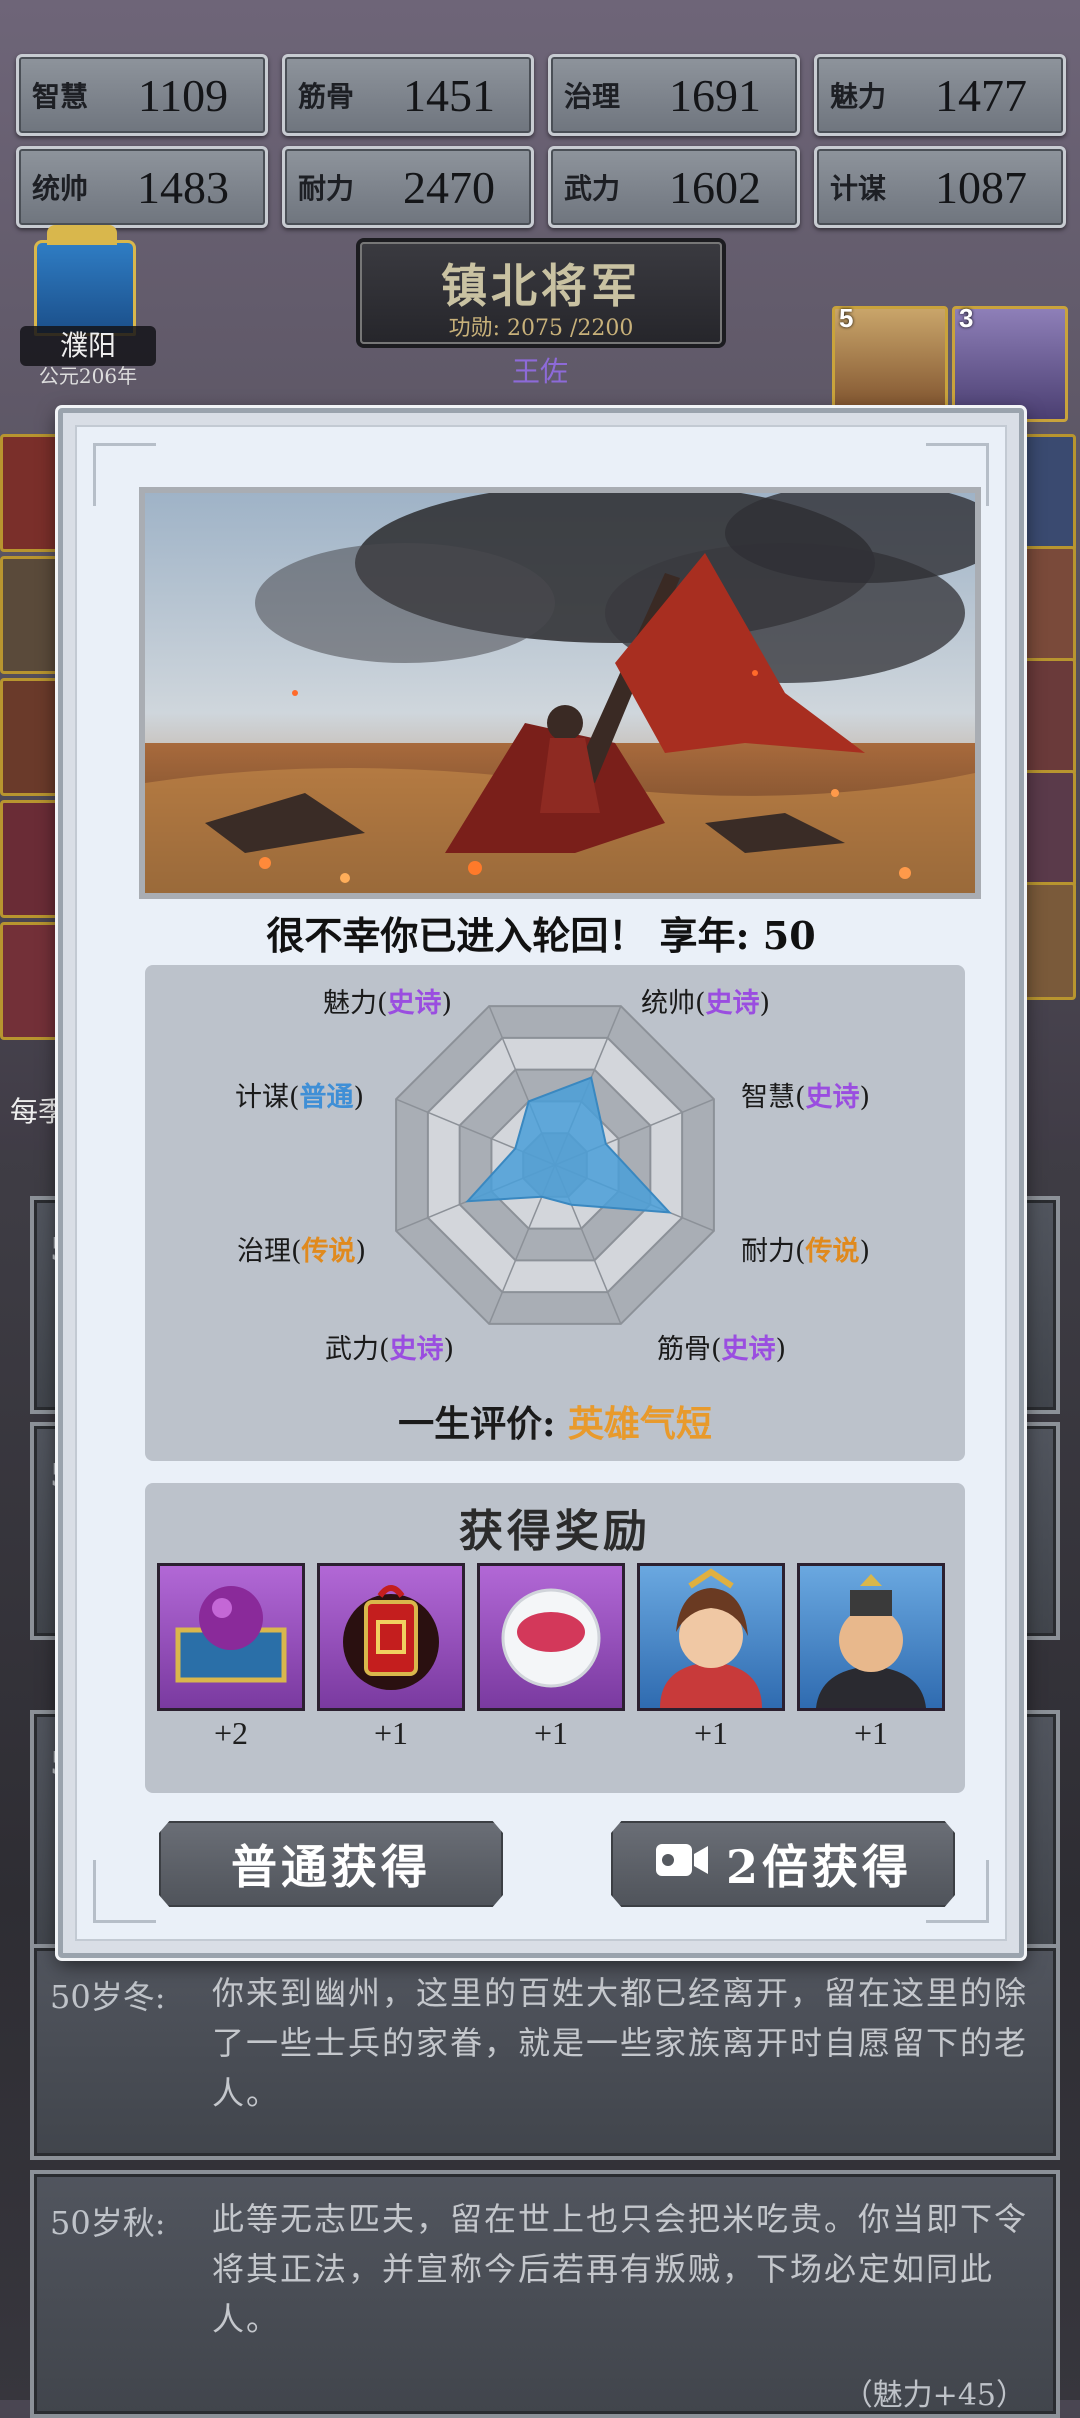 This screenshot has width=1080, height=2418. What do you see at coordinates (331, 1867) in the screenshot?
I see `normal-claim-label: 普通获得` at bounding box center [331, 1867].